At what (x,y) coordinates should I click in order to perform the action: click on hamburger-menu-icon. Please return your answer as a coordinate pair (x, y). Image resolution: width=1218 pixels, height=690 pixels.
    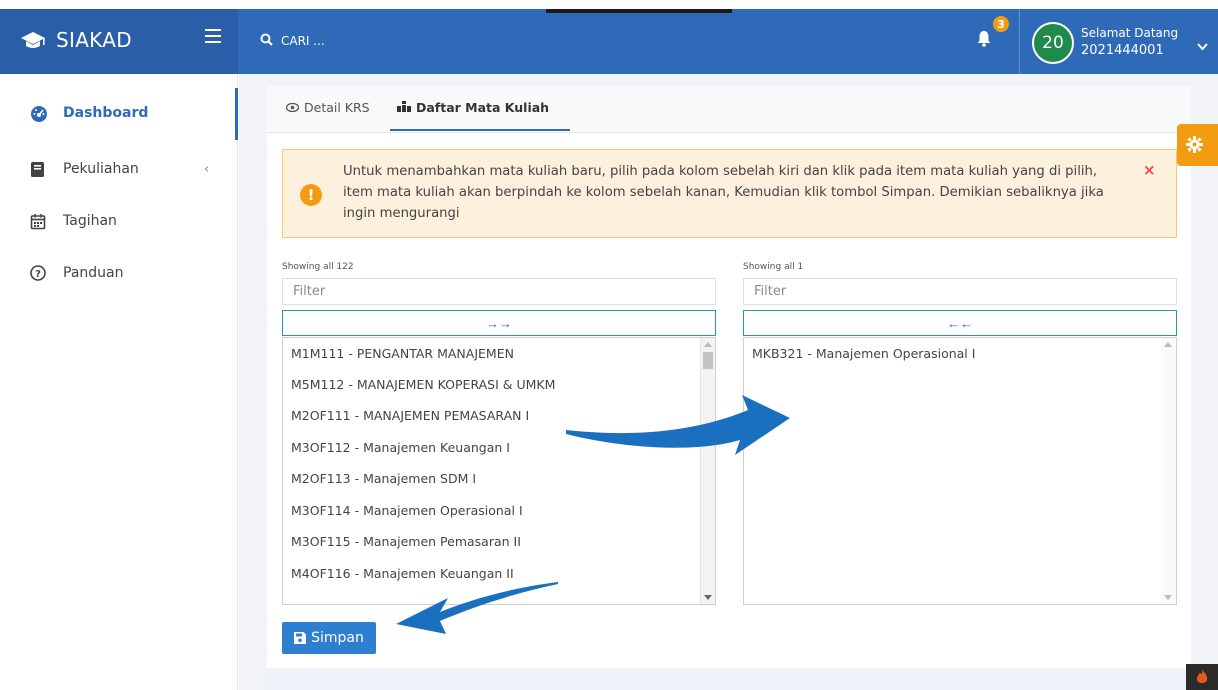
    Looking at the image, I should click on (213, 36).